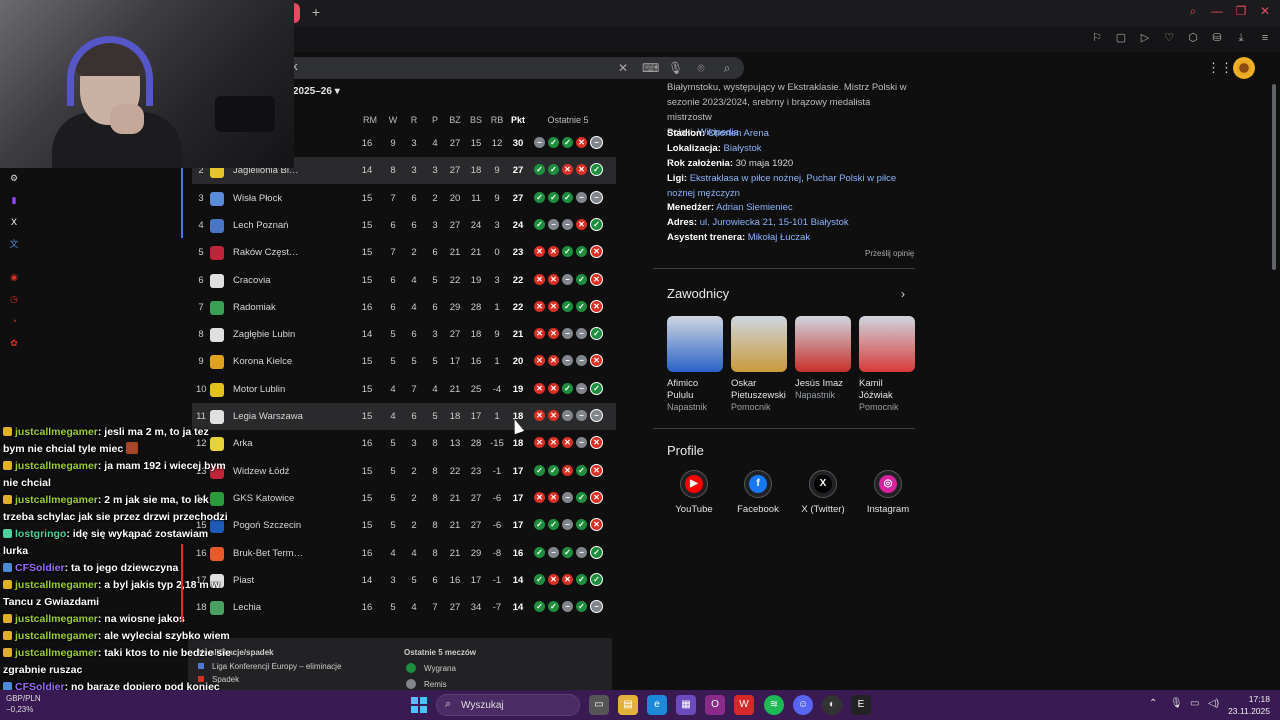  I want to click on table-row: 3 Wisła Płock 15 7 6 2 20 11 9 27 ✓ ✓ ✓ − −, so click(404, 198).